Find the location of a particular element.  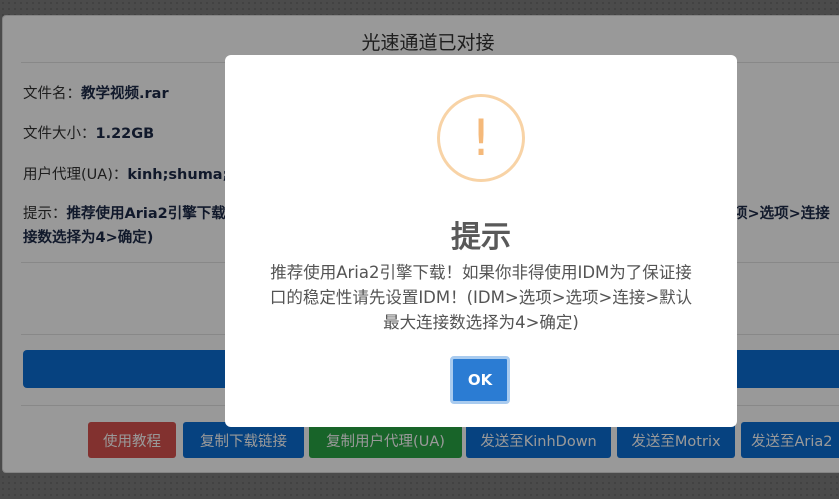

exclamation-icon: ! is located at coordinates (481, 138).